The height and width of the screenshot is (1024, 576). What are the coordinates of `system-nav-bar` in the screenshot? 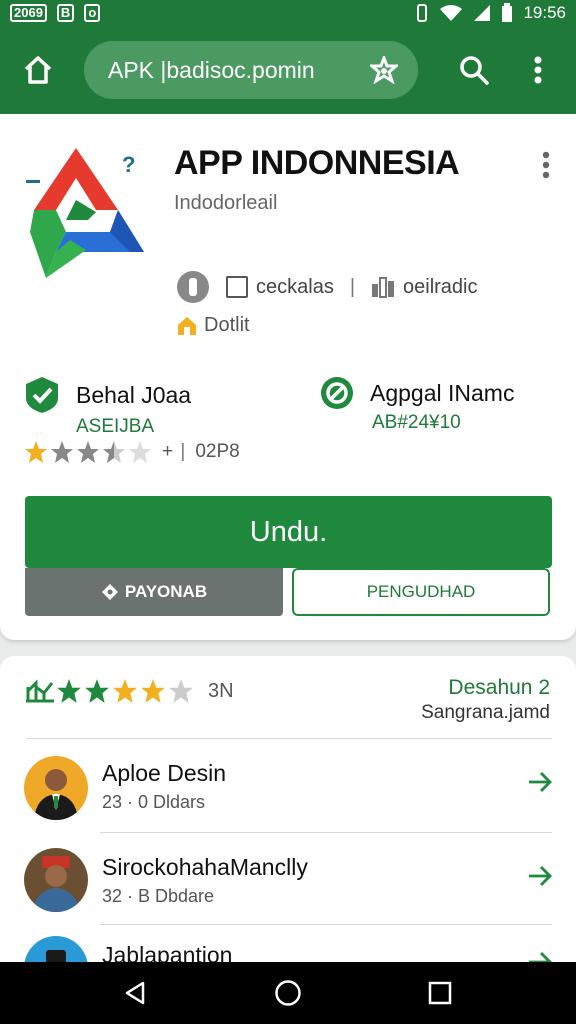 It's located at (288, 993).